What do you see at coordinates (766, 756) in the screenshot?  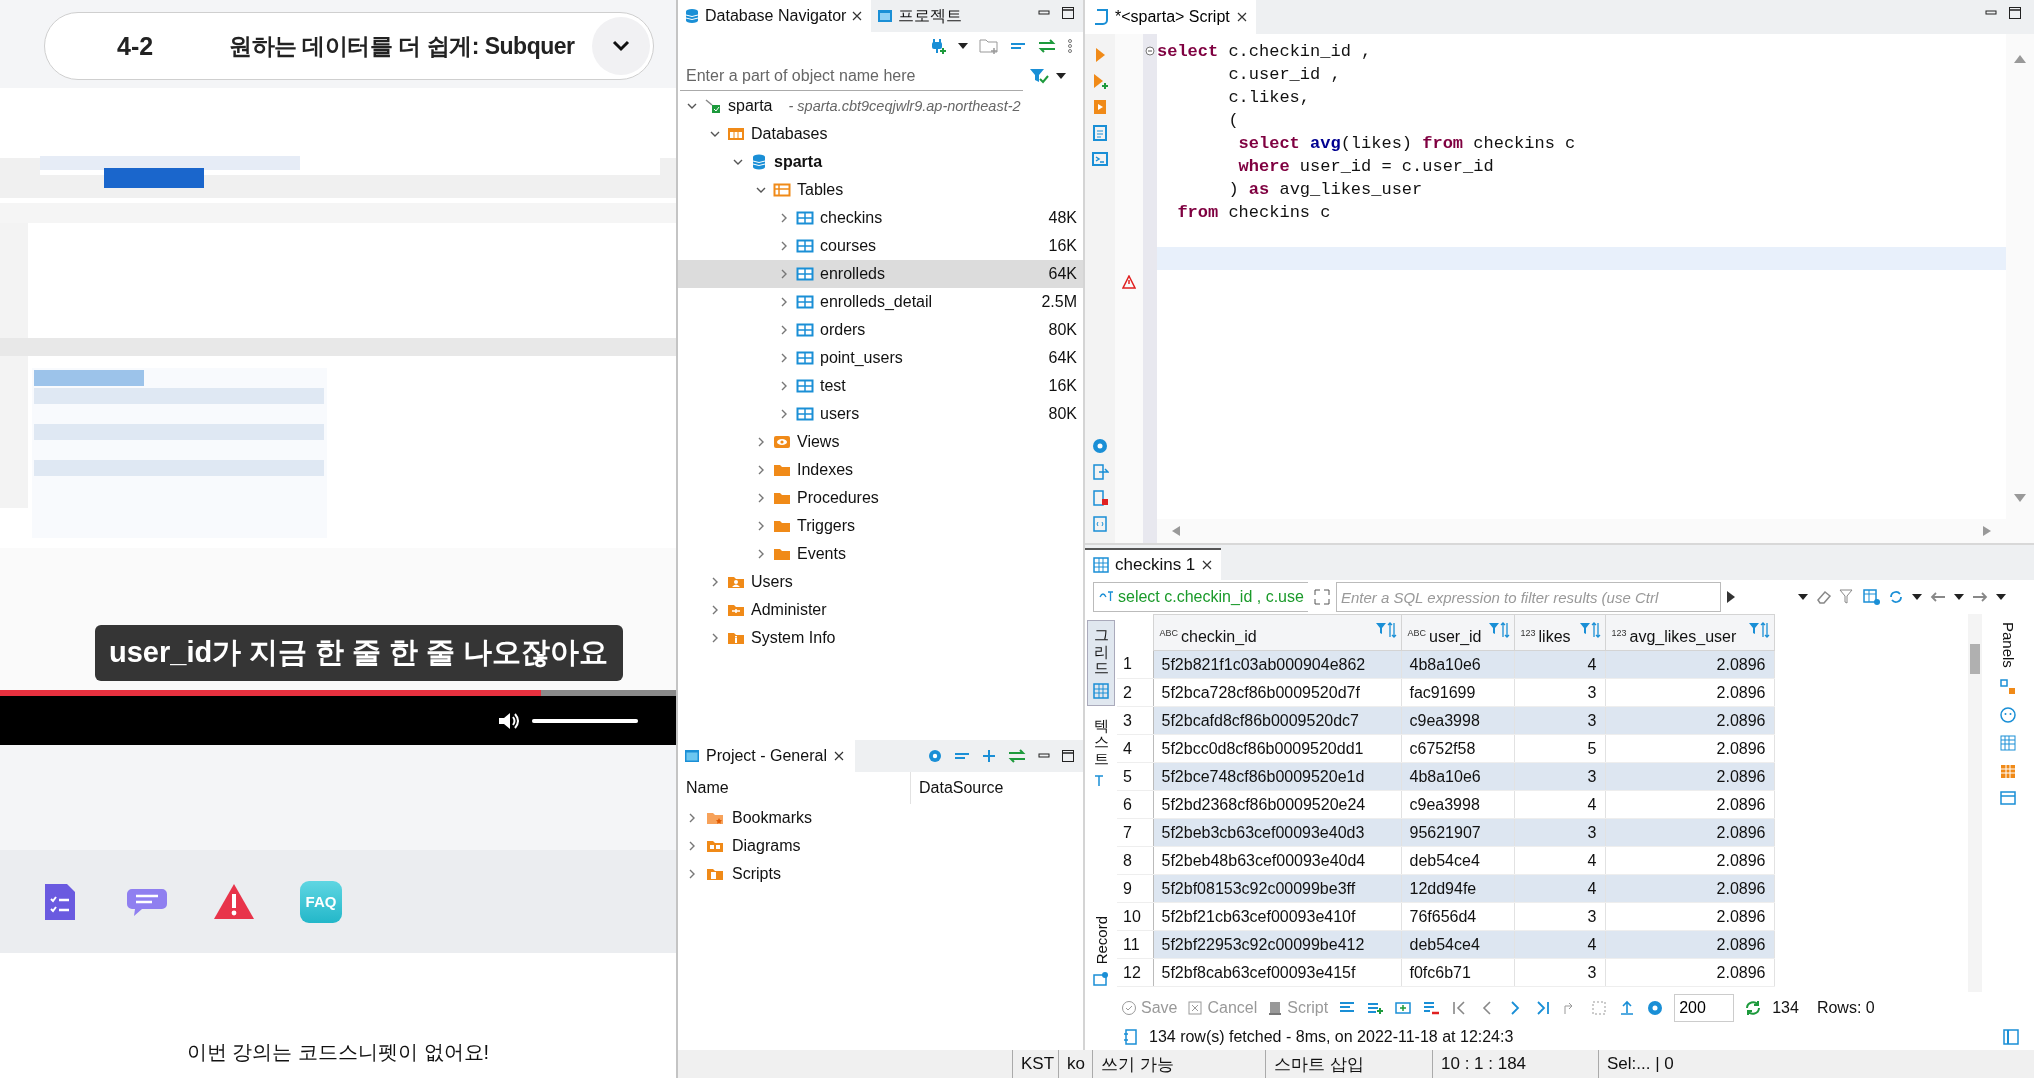 I see `panel-tab: Project - General` at bounding box center [766, 756].